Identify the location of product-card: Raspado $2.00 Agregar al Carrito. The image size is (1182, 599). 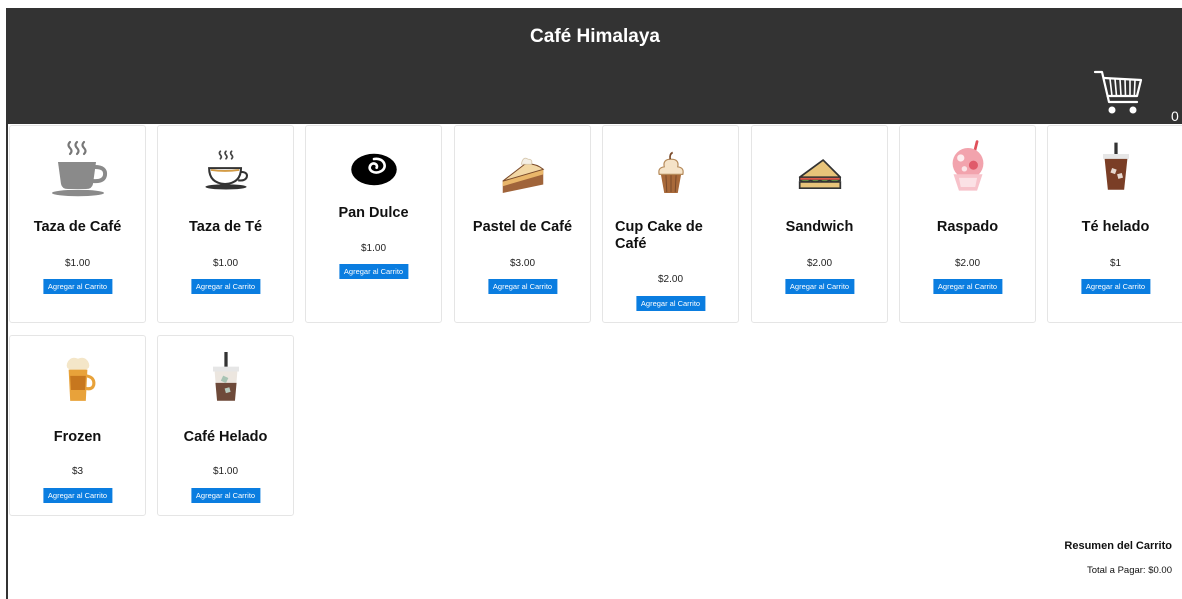
(967, 224).